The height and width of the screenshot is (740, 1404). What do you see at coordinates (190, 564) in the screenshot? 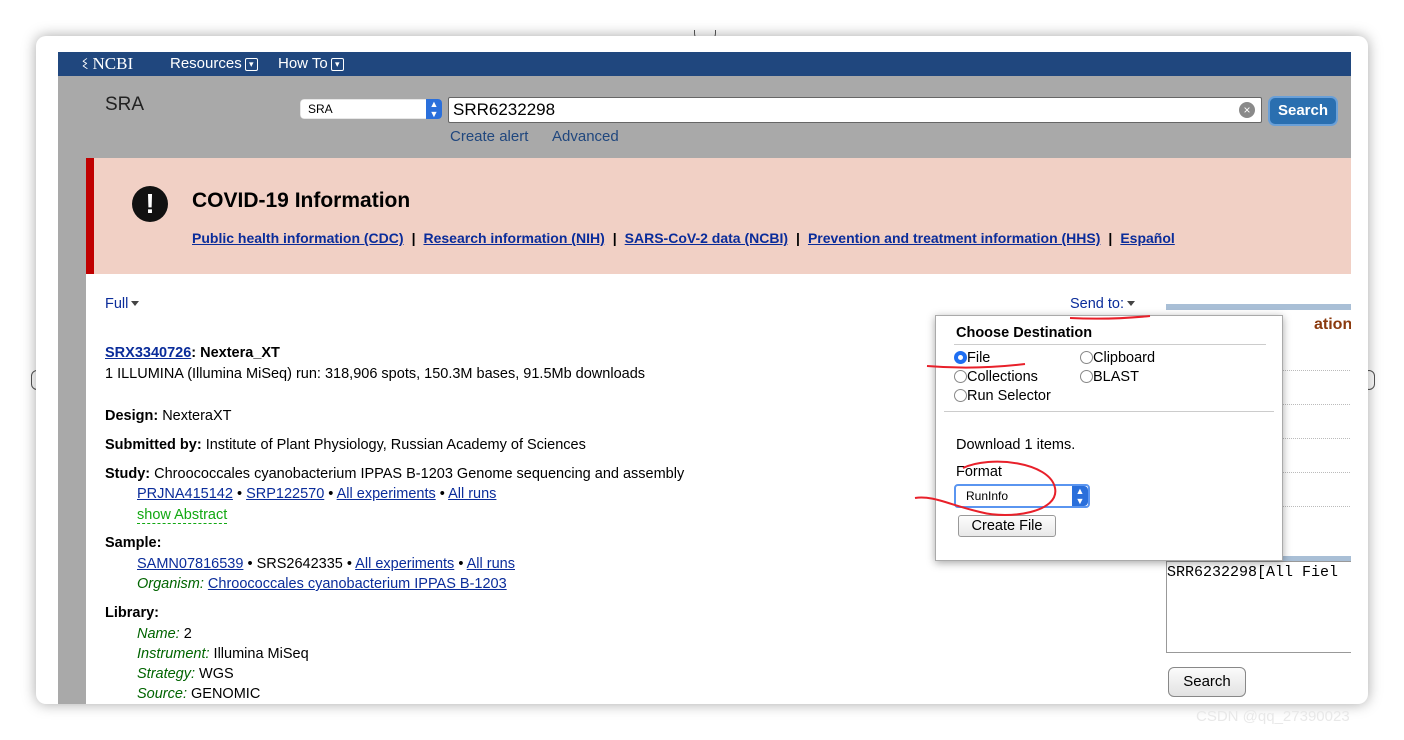
I see `biosample-link: SAMN07816539` at bounding box center [190, 564].